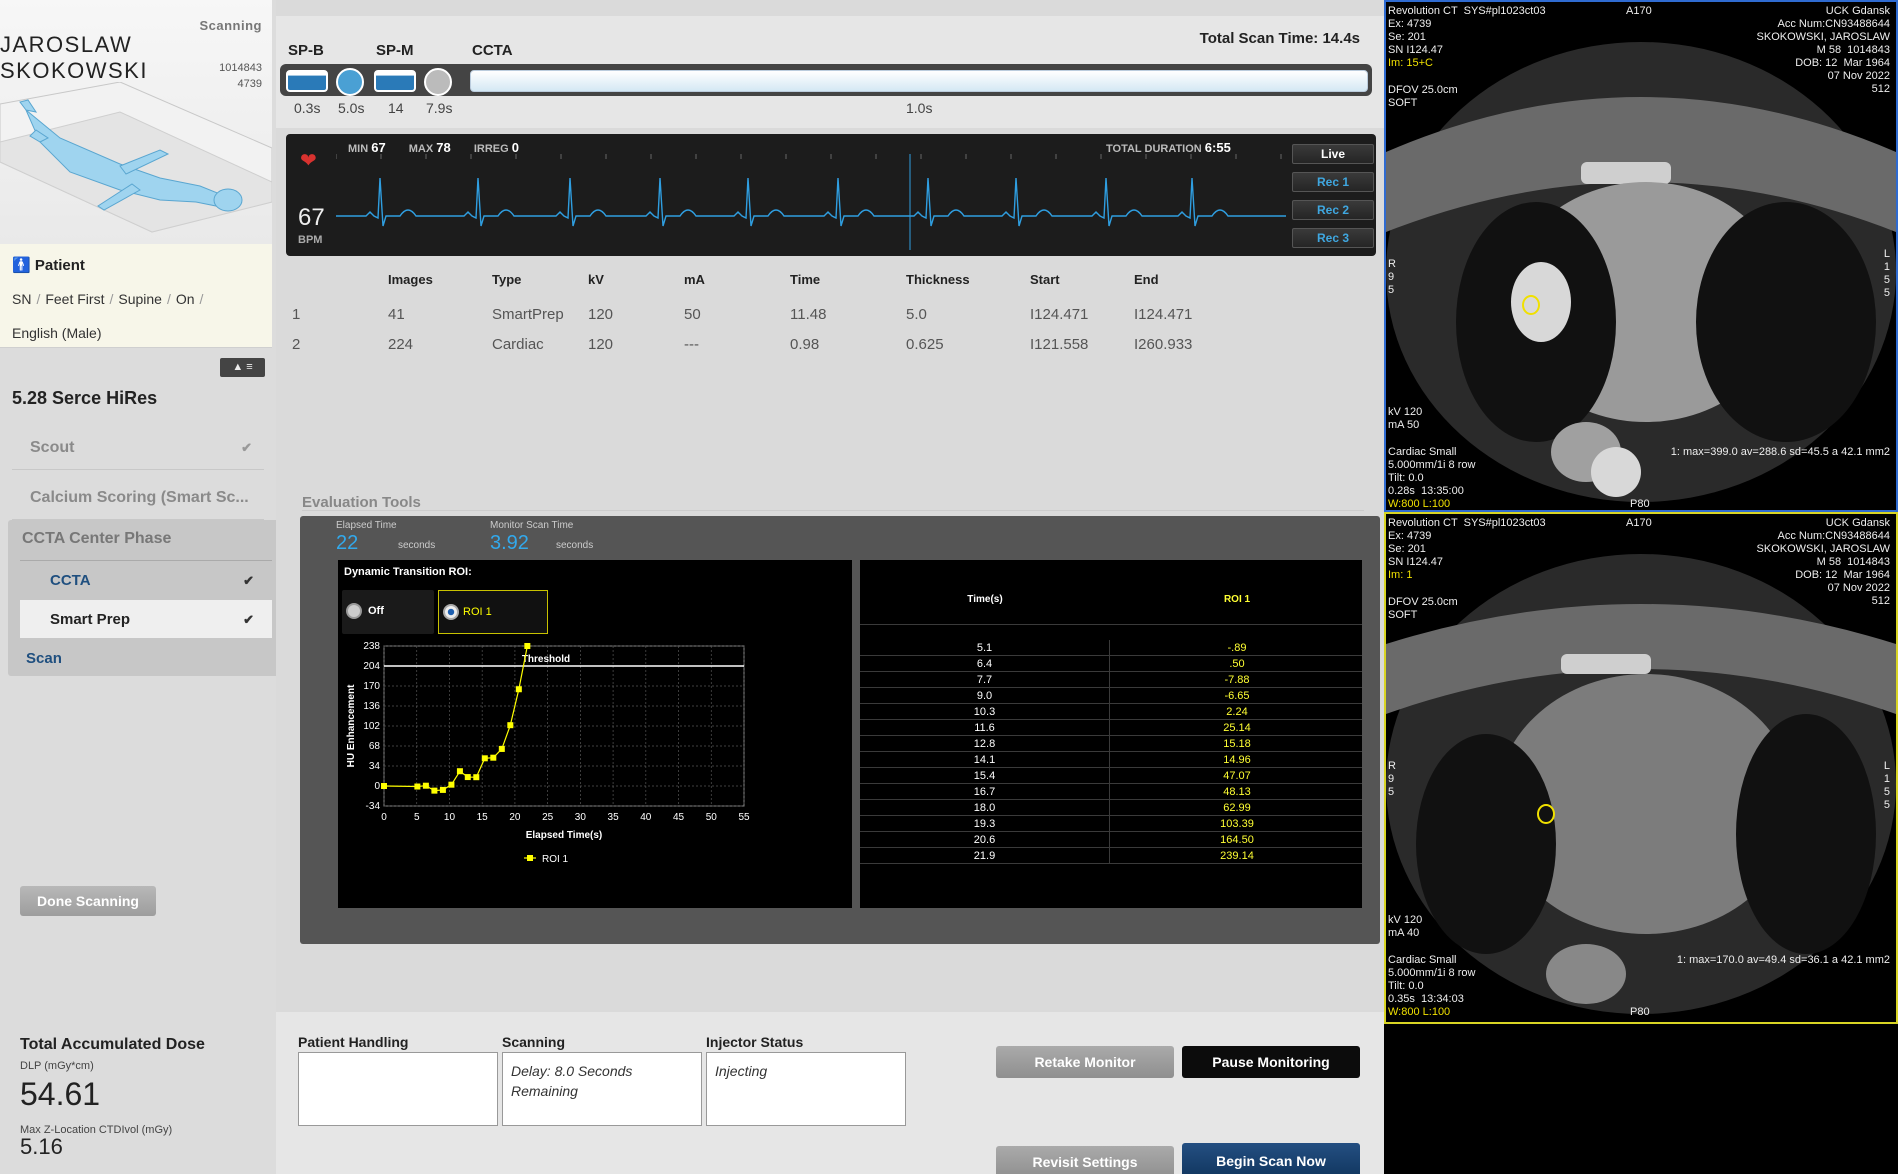 The image size is (1898, 1174). What do you see at coordinates (398, 1089) in the screenshot?
I see `patient-handling-box` at bounding box center [398, 1089].